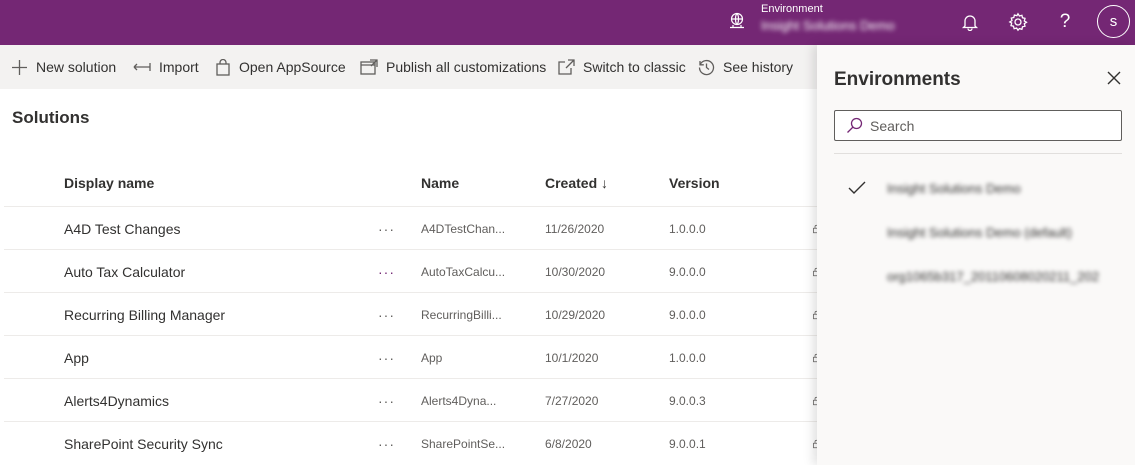 Image resolution: width=1135 pixels, height=465 pixels. Describe the element at coordinates (758, 67) in the screenshot. I see `see-history-label: See history` at that location.